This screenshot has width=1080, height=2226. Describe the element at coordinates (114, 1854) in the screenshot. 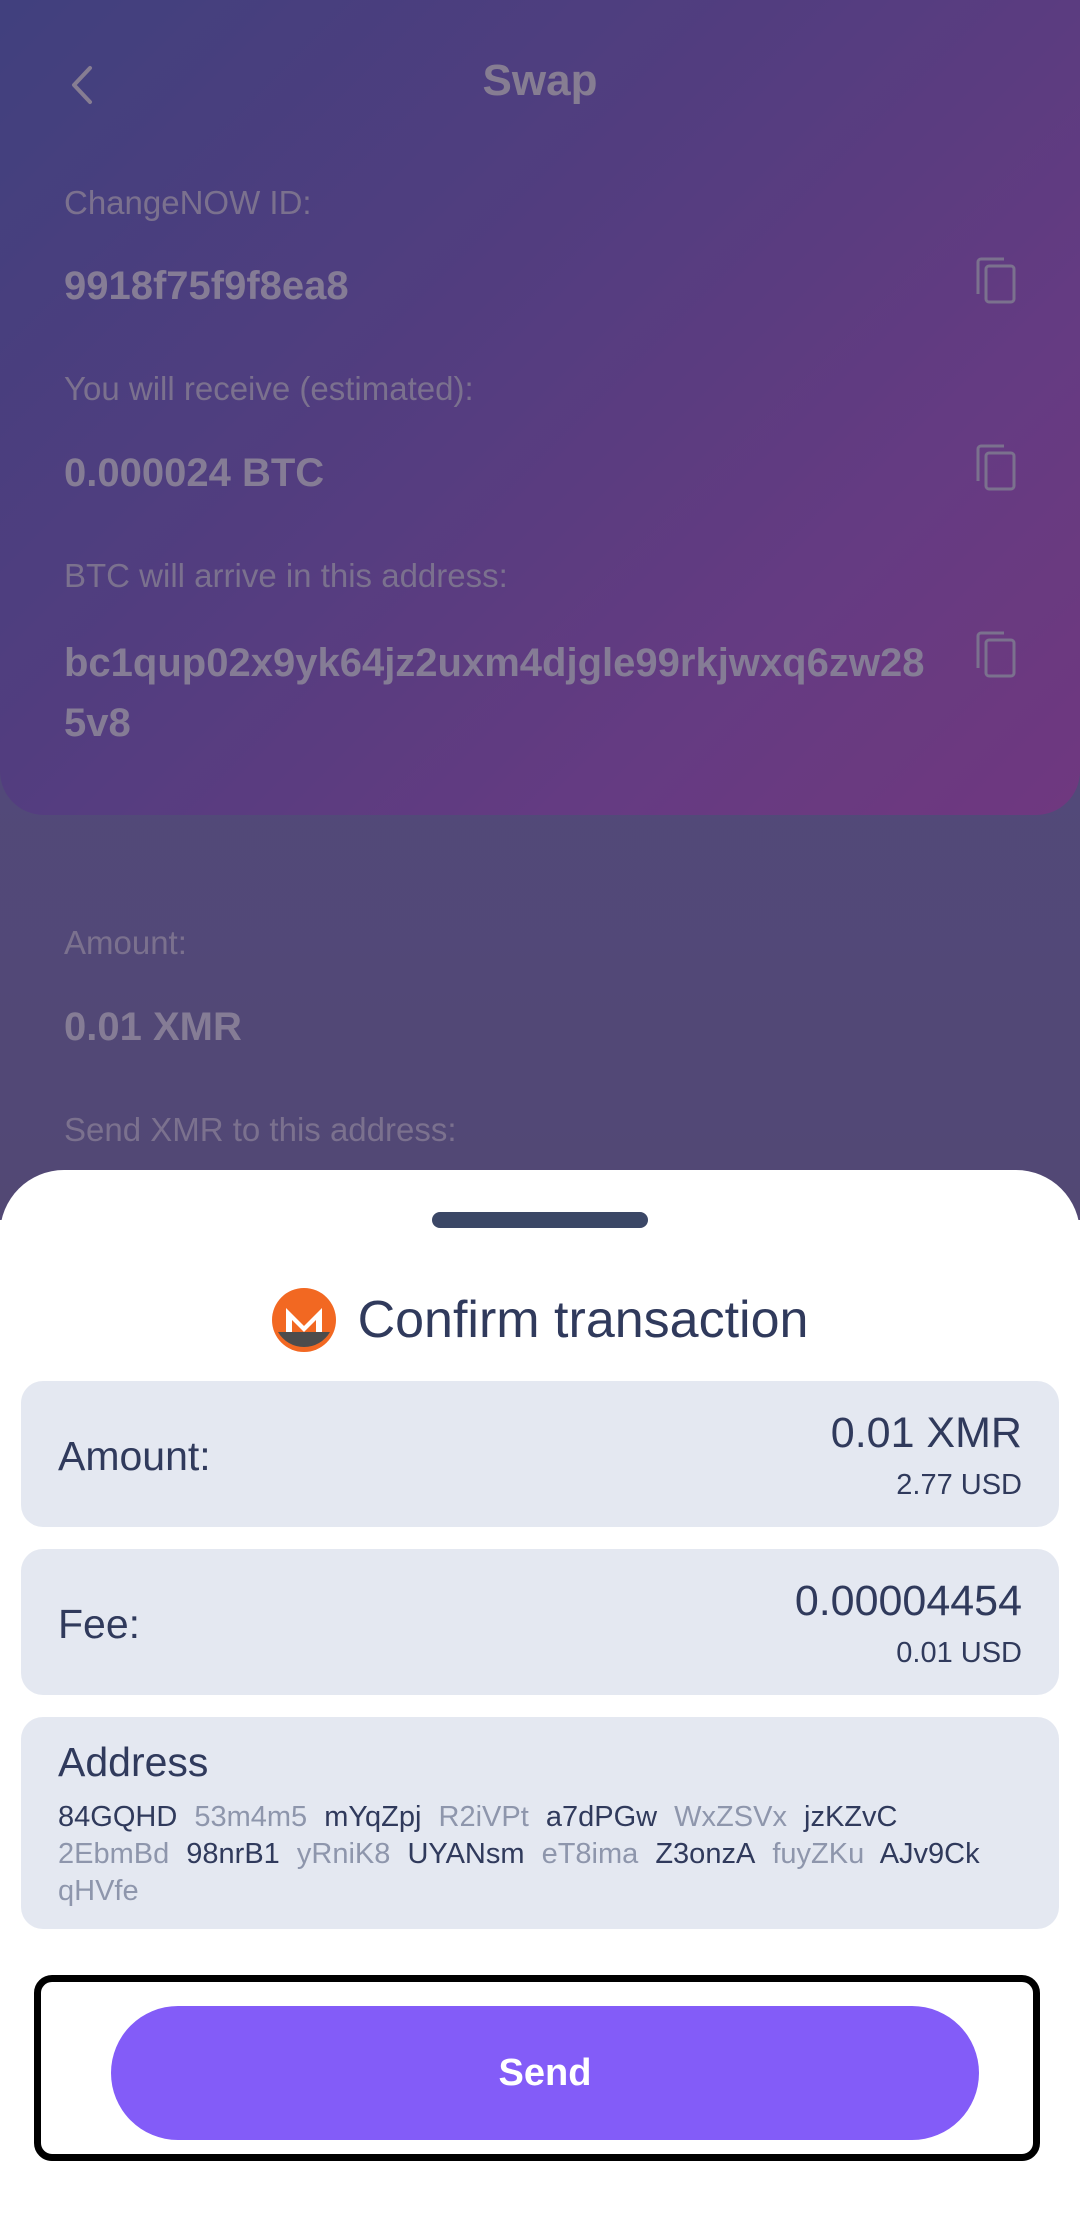

I see `address-chunk: 2EbmBd` at that location.